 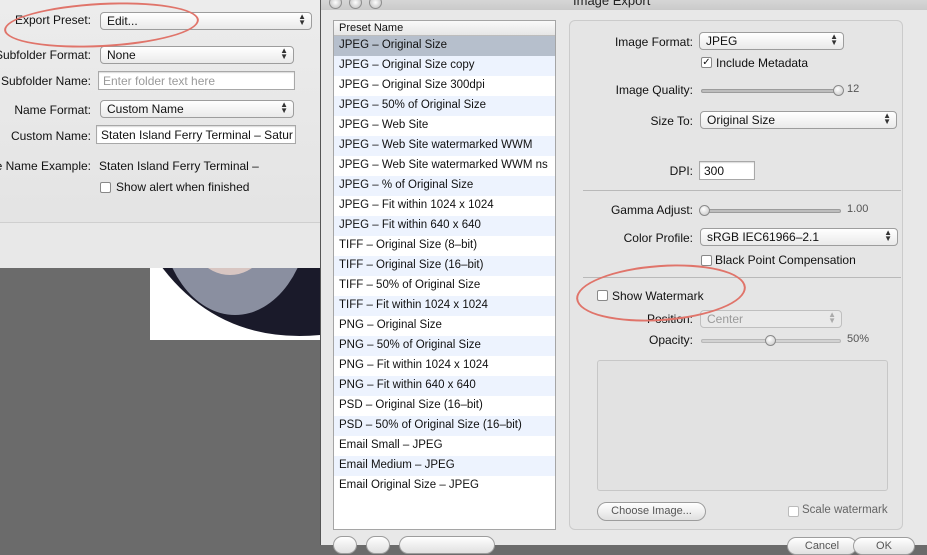 I want to click on custom-name-label: Custom Name:, so click(x=50, y=136).